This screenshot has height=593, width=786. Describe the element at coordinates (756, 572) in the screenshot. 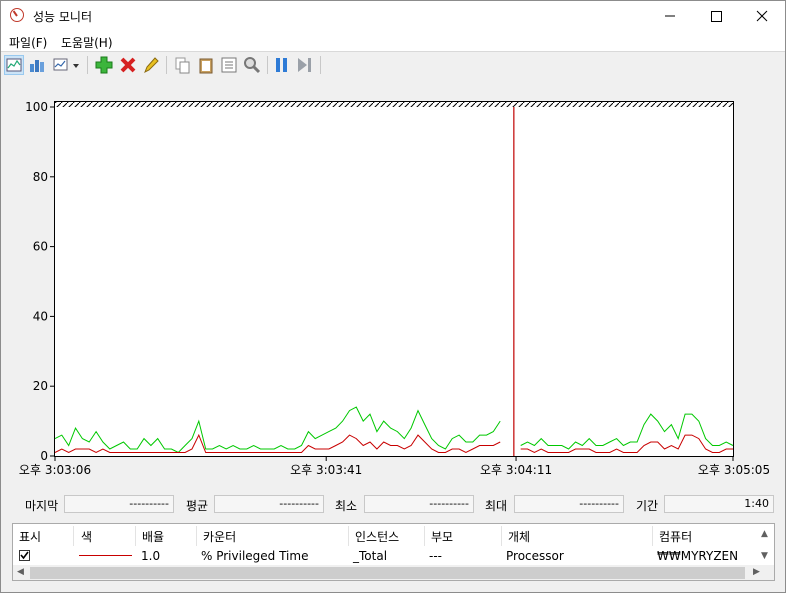

I see `scroll-right-icon: ▶` at that location.